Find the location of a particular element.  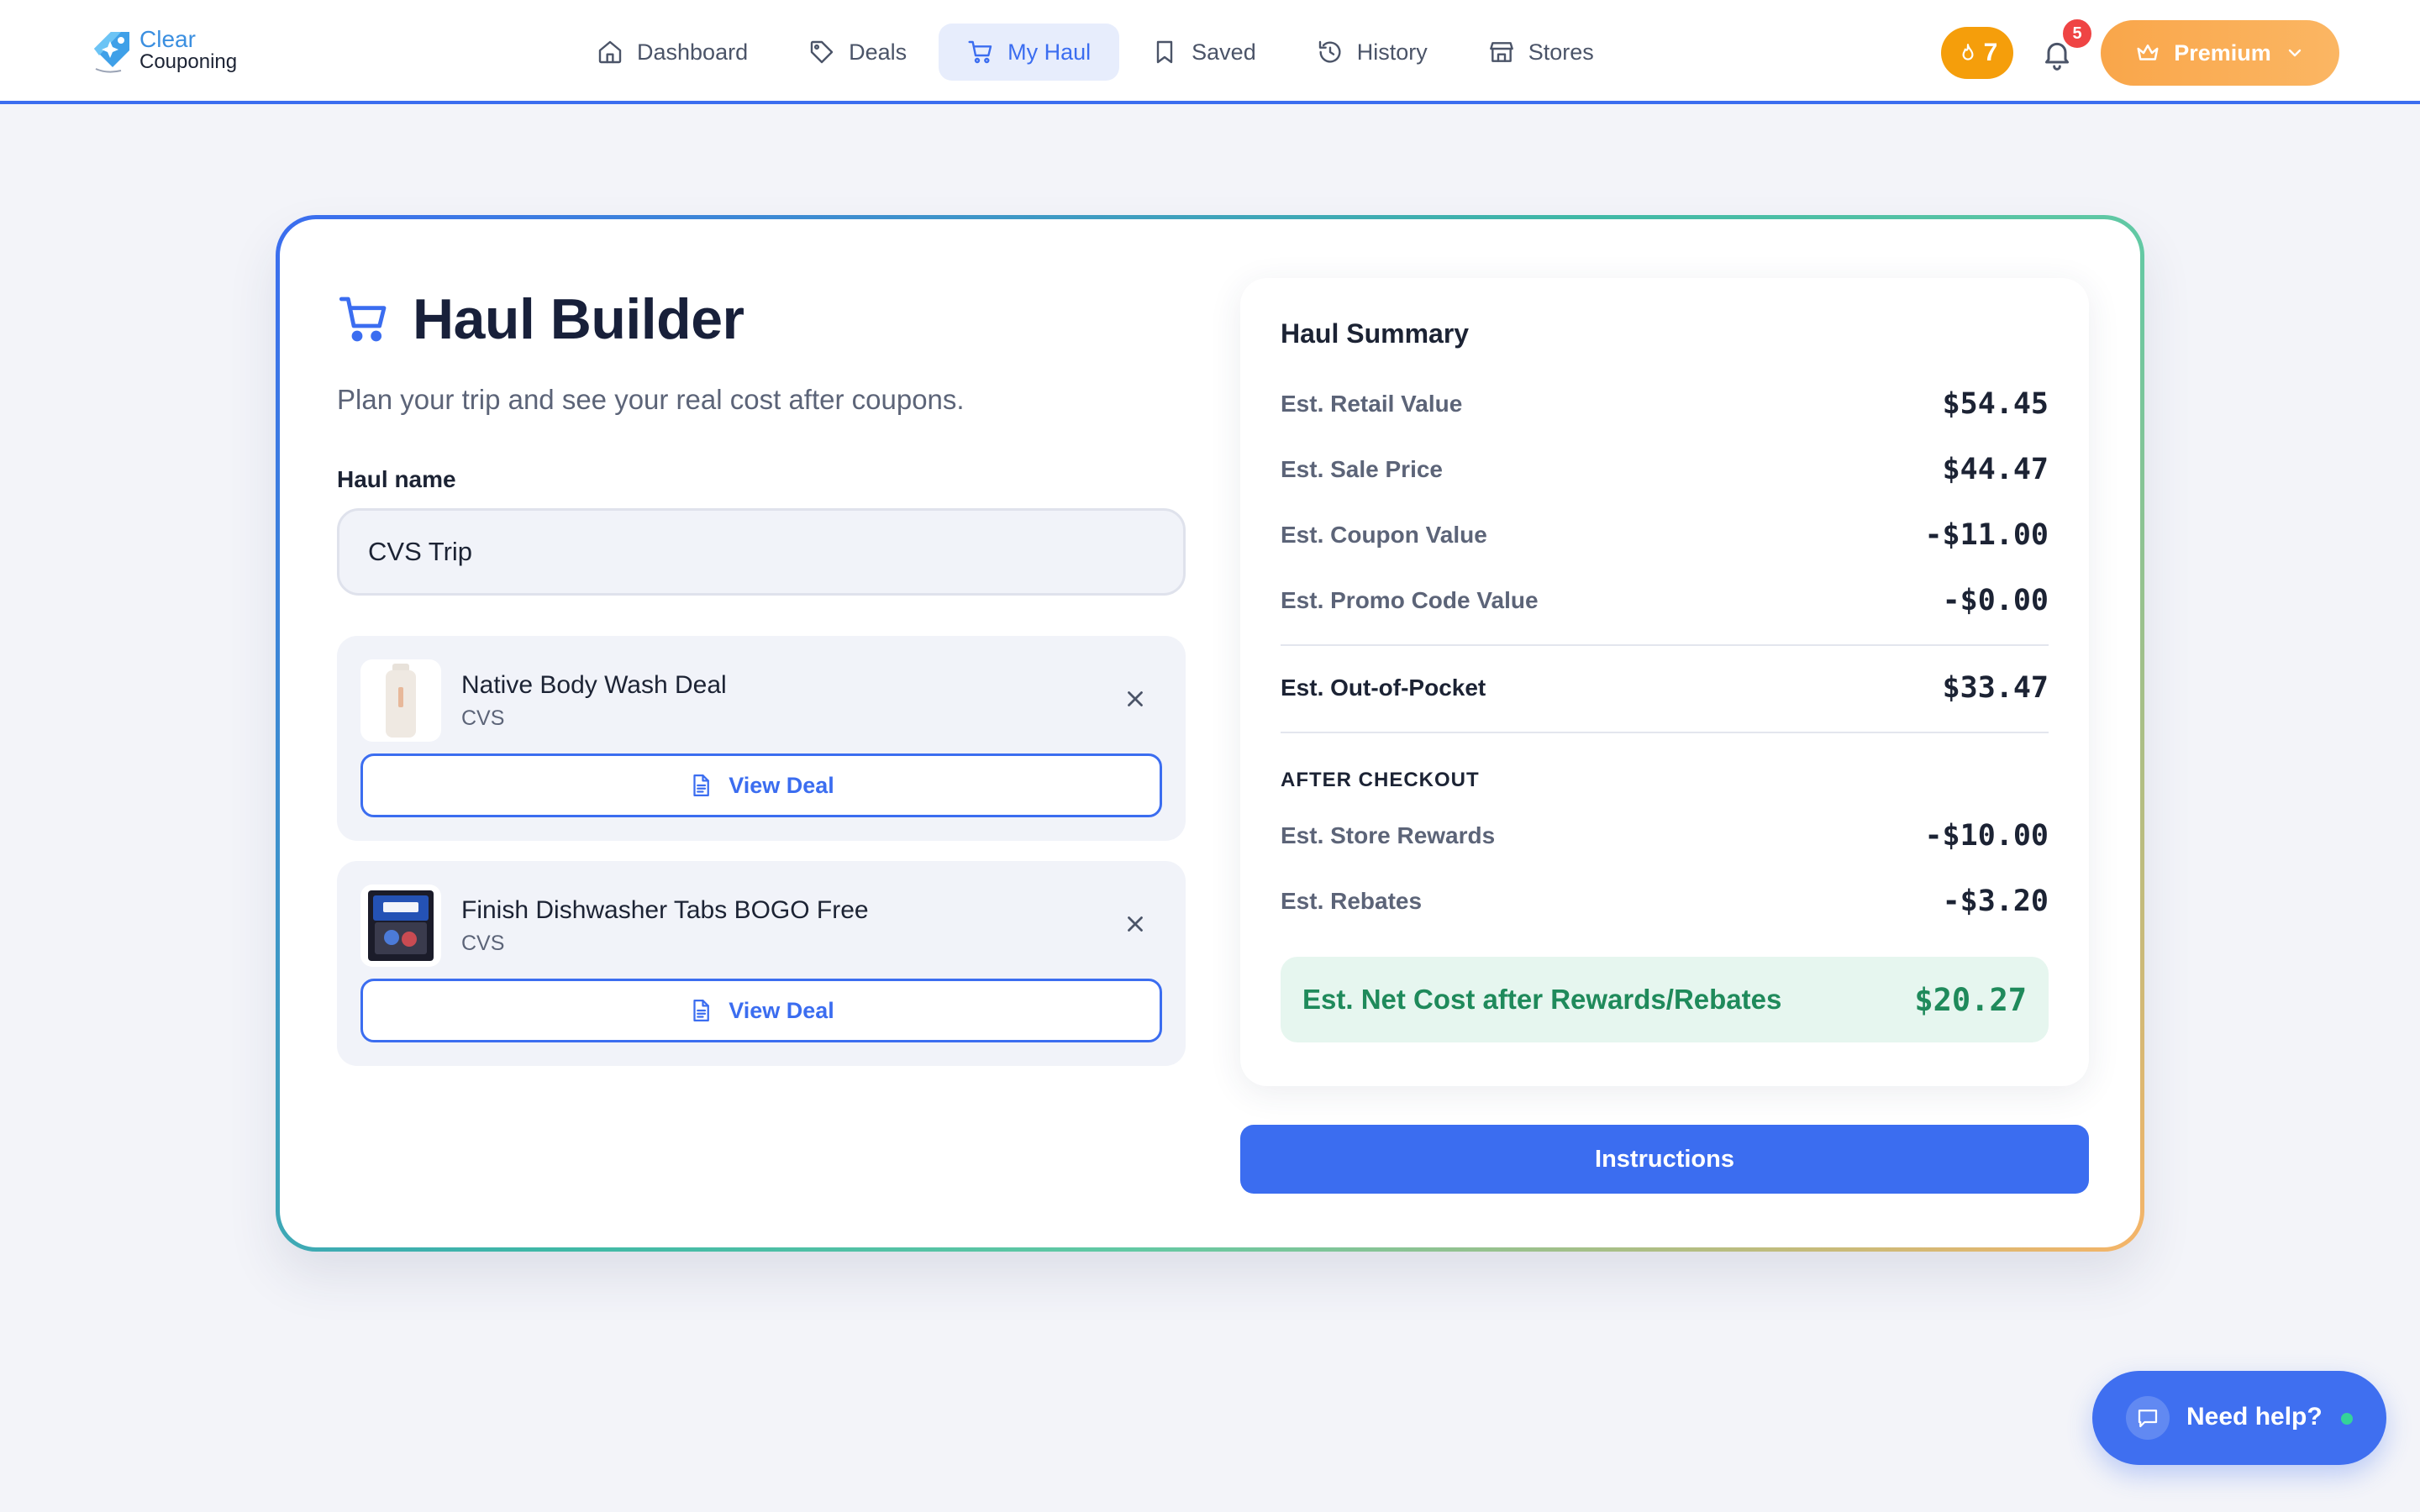

dishwasher-tabs-box-image is located at coordinates (401, 925).